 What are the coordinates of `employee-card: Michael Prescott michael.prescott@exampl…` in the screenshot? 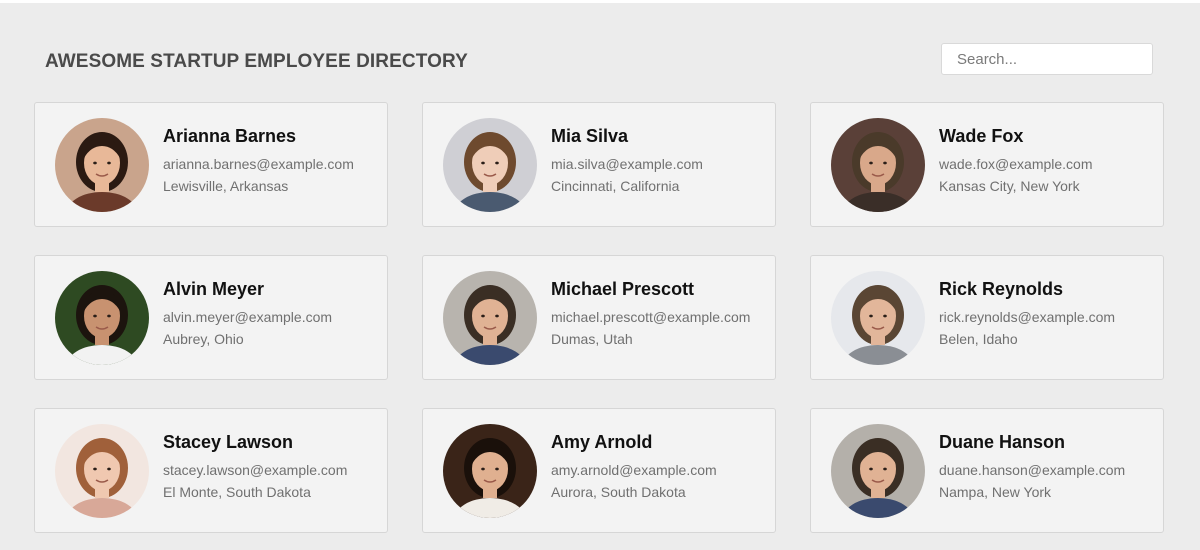 It's located at (599, 317).